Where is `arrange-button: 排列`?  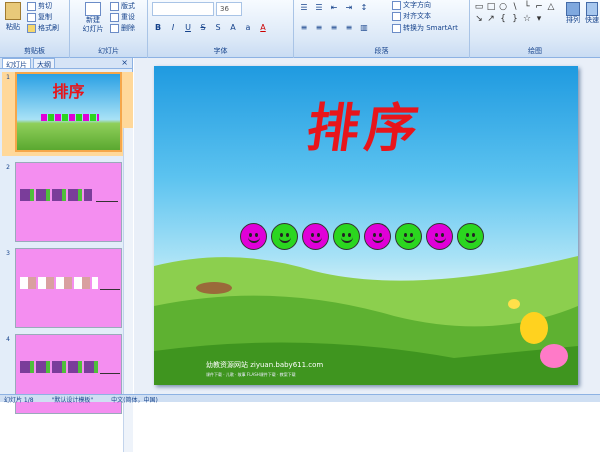
arrange-button: 排列 is located at coordinates (573, 13).